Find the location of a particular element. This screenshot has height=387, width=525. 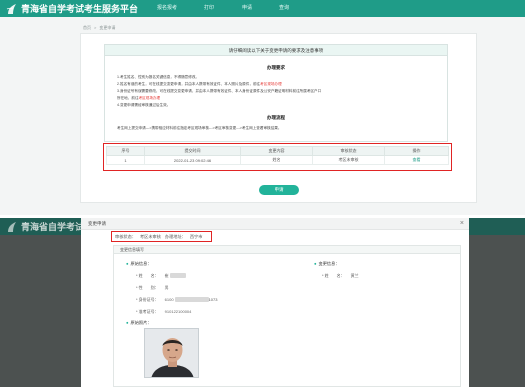

nav-item-print: 打印 is located at coordinates (209, 8).